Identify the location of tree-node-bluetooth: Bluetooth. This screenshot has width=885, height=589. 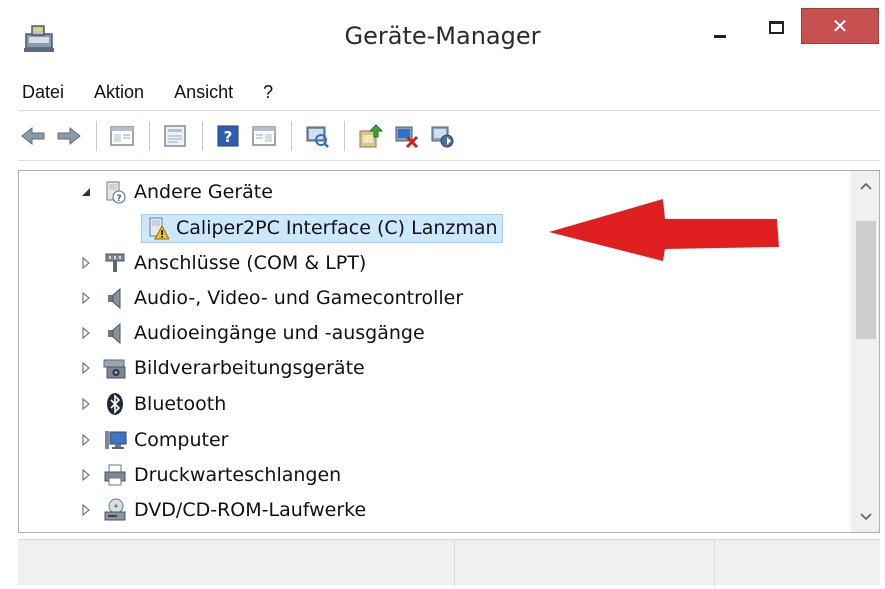
(151, 404).